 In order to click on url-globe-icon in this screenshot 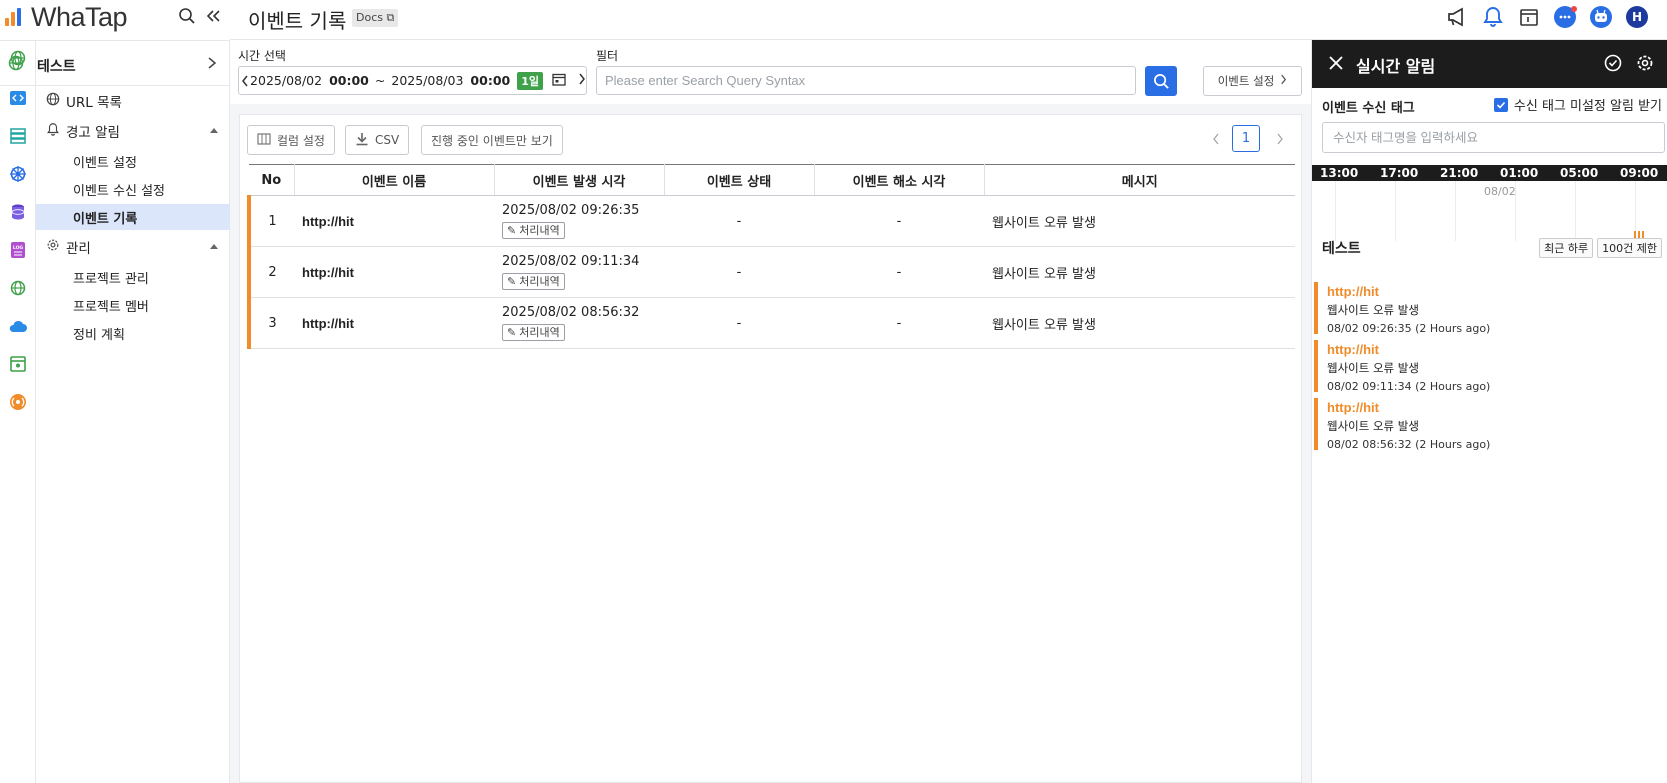, I will do `click(18, 288)`.